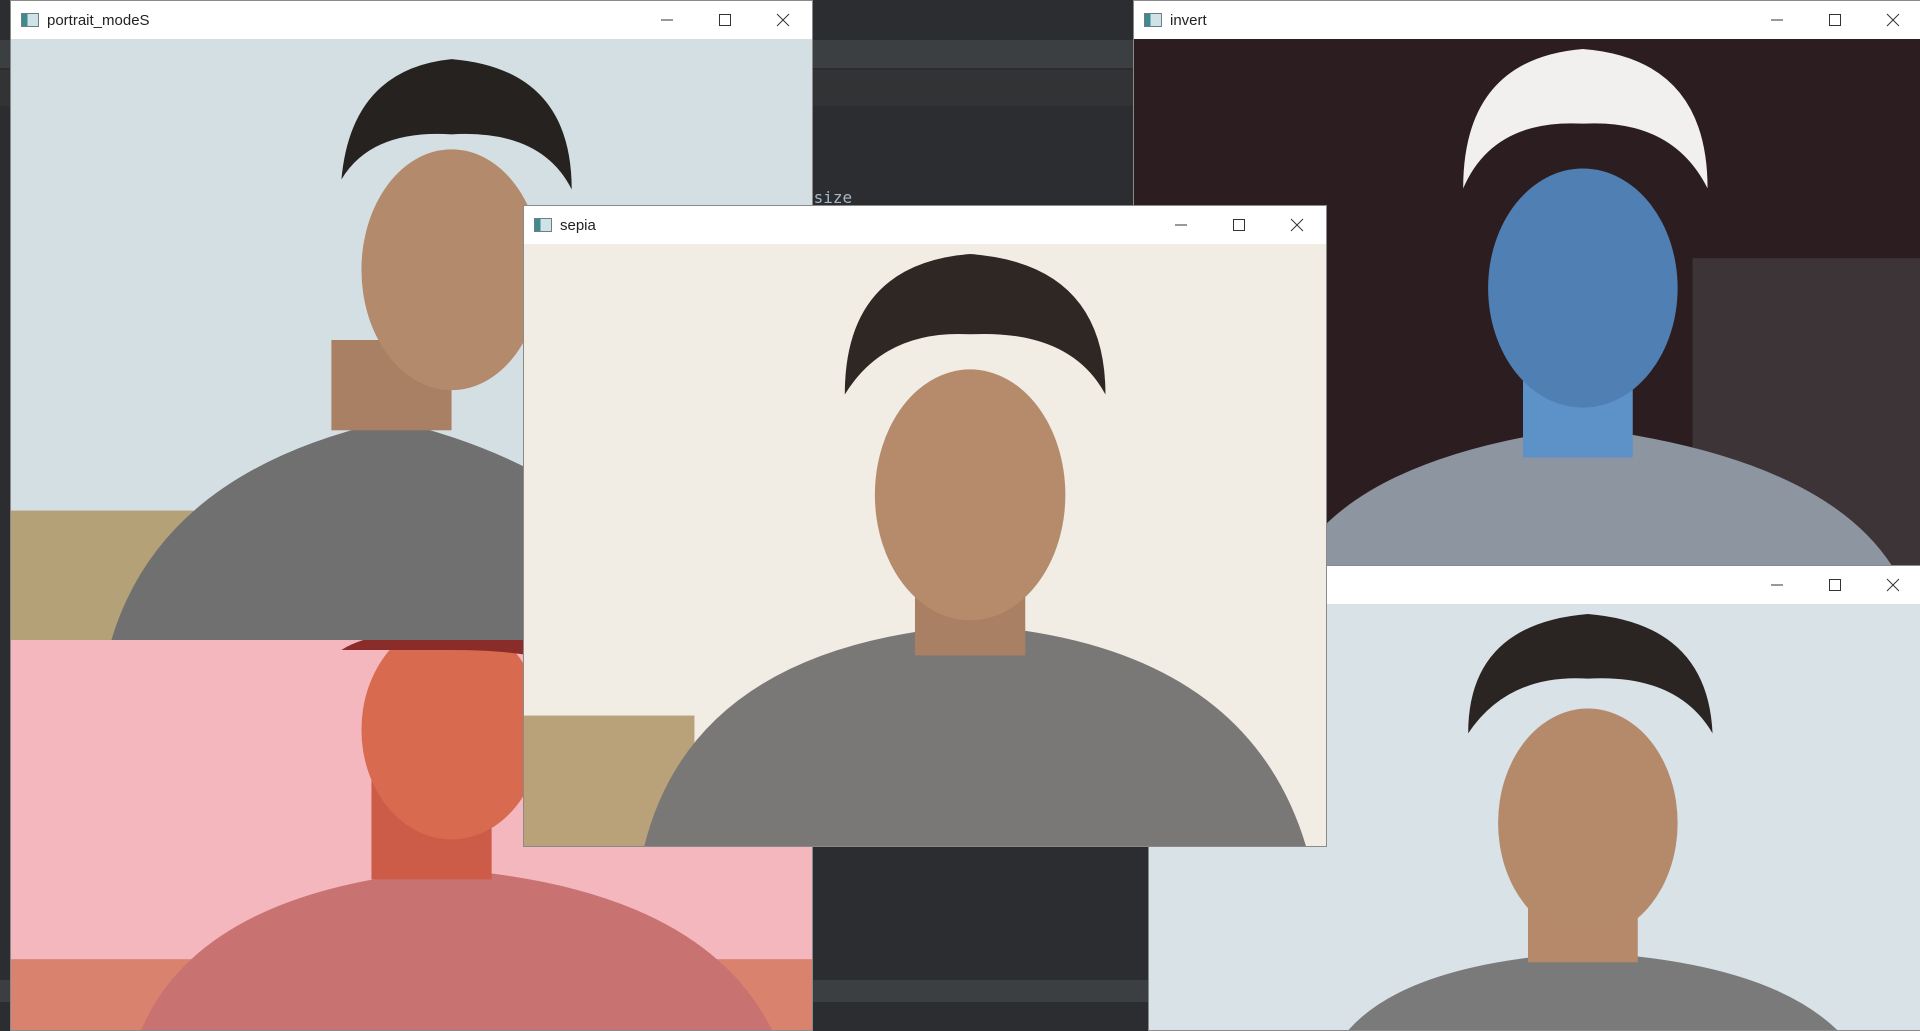 The width and height of the screenshot is (1920, 1031). I want to click on title-bar: sepia, so click(925, 225).